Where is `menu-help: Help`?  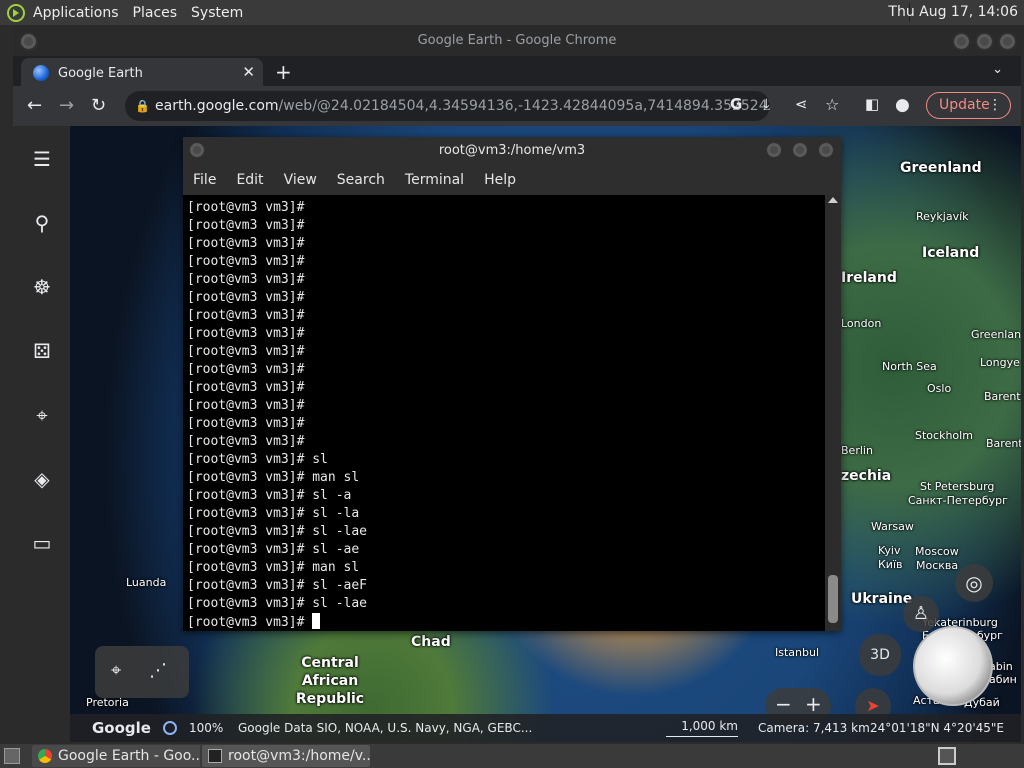 menu-help: Help is located at coordinates (500, 180).